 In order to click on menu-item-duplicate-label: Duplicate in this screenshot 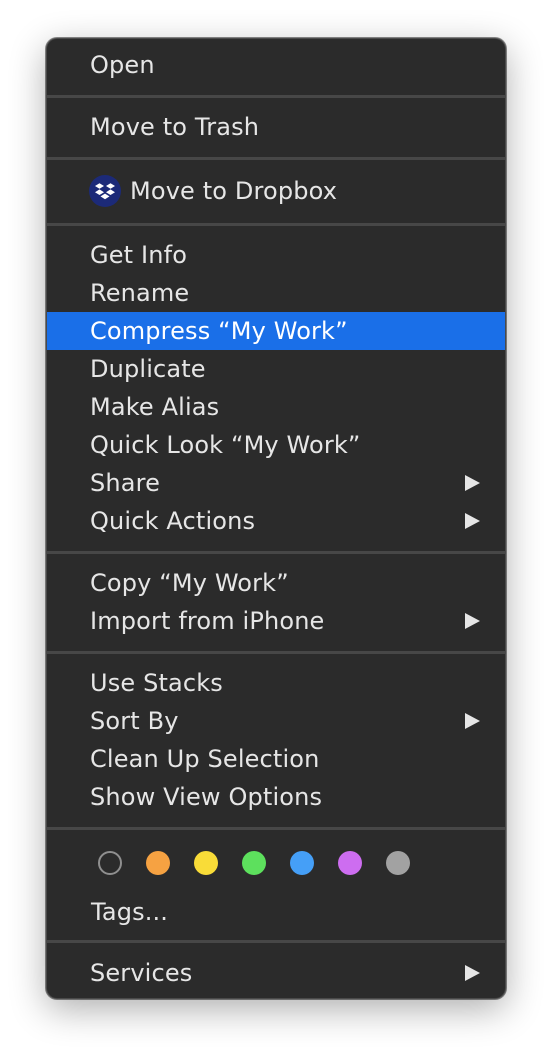, I will do `click(148, 369)`.